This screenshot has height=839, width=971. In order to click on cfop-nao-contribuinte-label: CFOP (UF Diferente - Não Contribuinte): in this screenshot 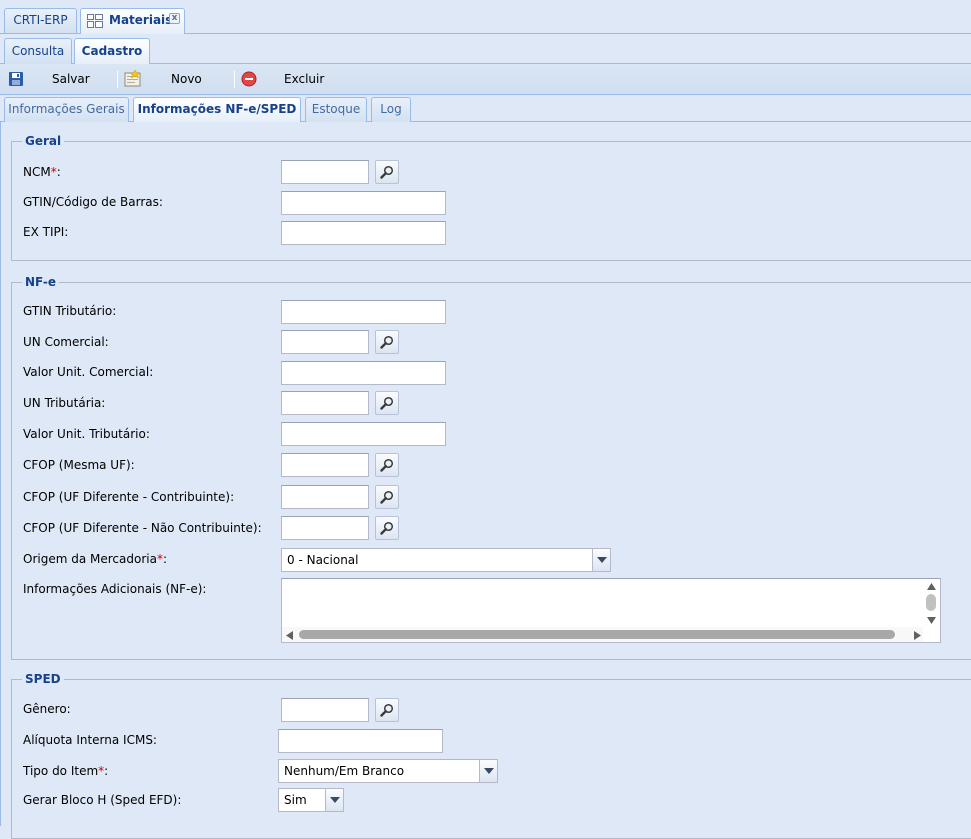, I will do `click(142, 528)`.